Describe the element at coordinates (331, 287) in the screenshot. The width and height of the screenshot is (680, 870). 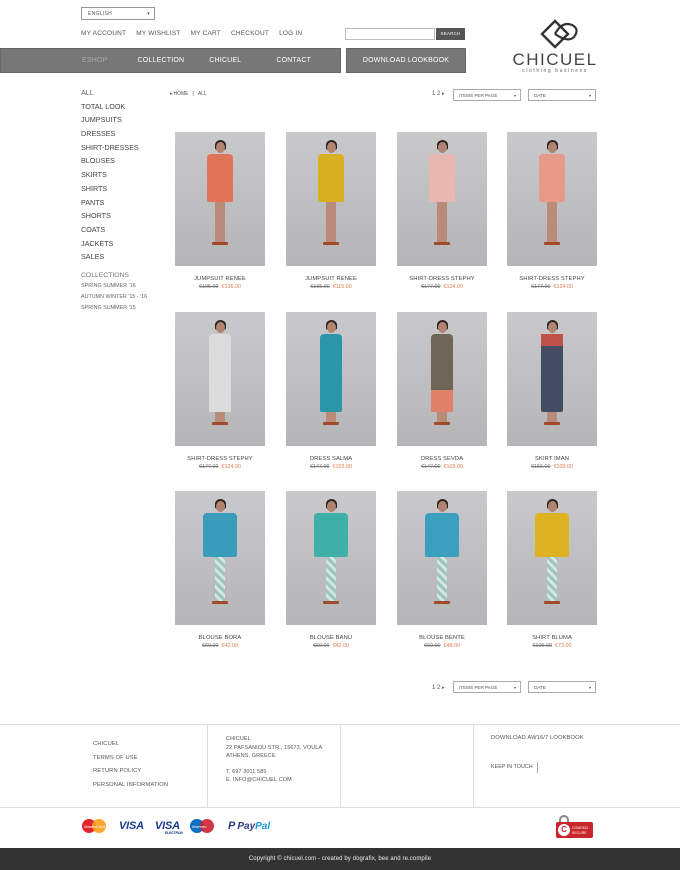
I see `product-price: €165.00 €115.00` at that location.